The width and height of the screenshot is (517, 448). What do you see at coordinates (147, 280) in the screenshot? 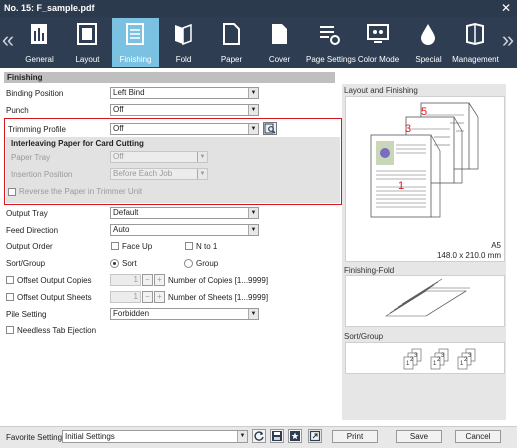
I see `offset-copies-minus: −` at bounding box center [147, 280].